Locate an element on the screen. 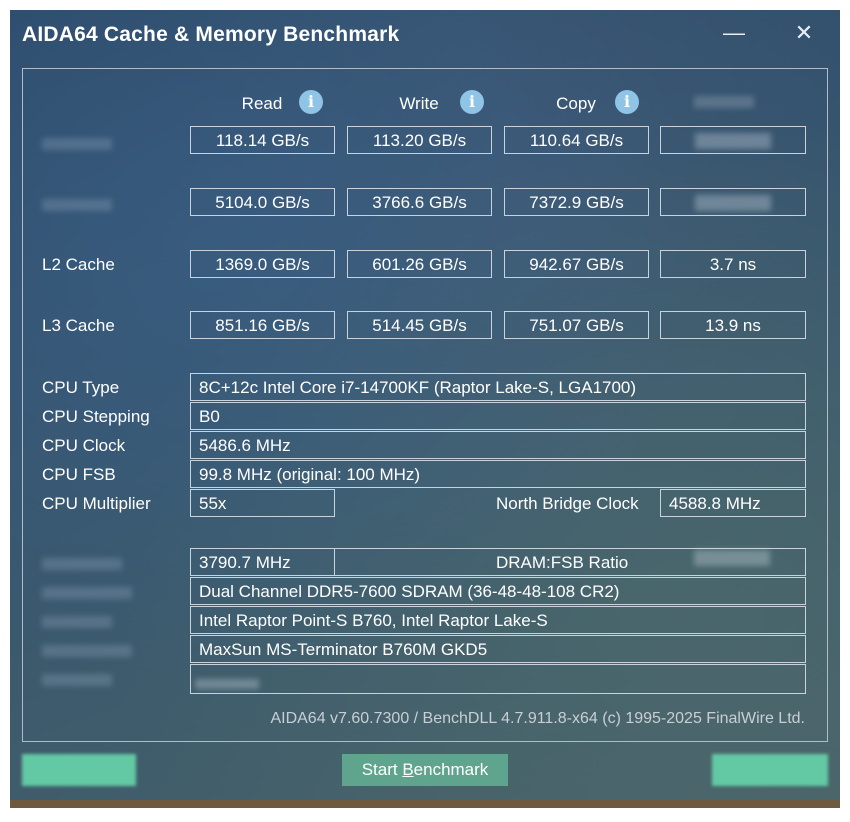  l2-copy-value: 942.67 GB/s is located at coordinates (576, 264).